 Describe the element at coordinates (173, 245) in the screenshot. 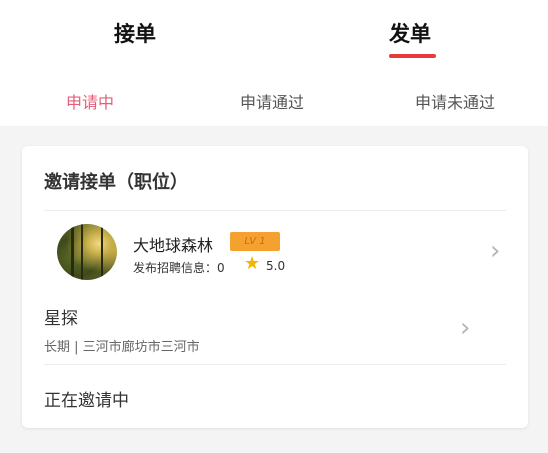

I see `user-name: 大地球森林` at that location.